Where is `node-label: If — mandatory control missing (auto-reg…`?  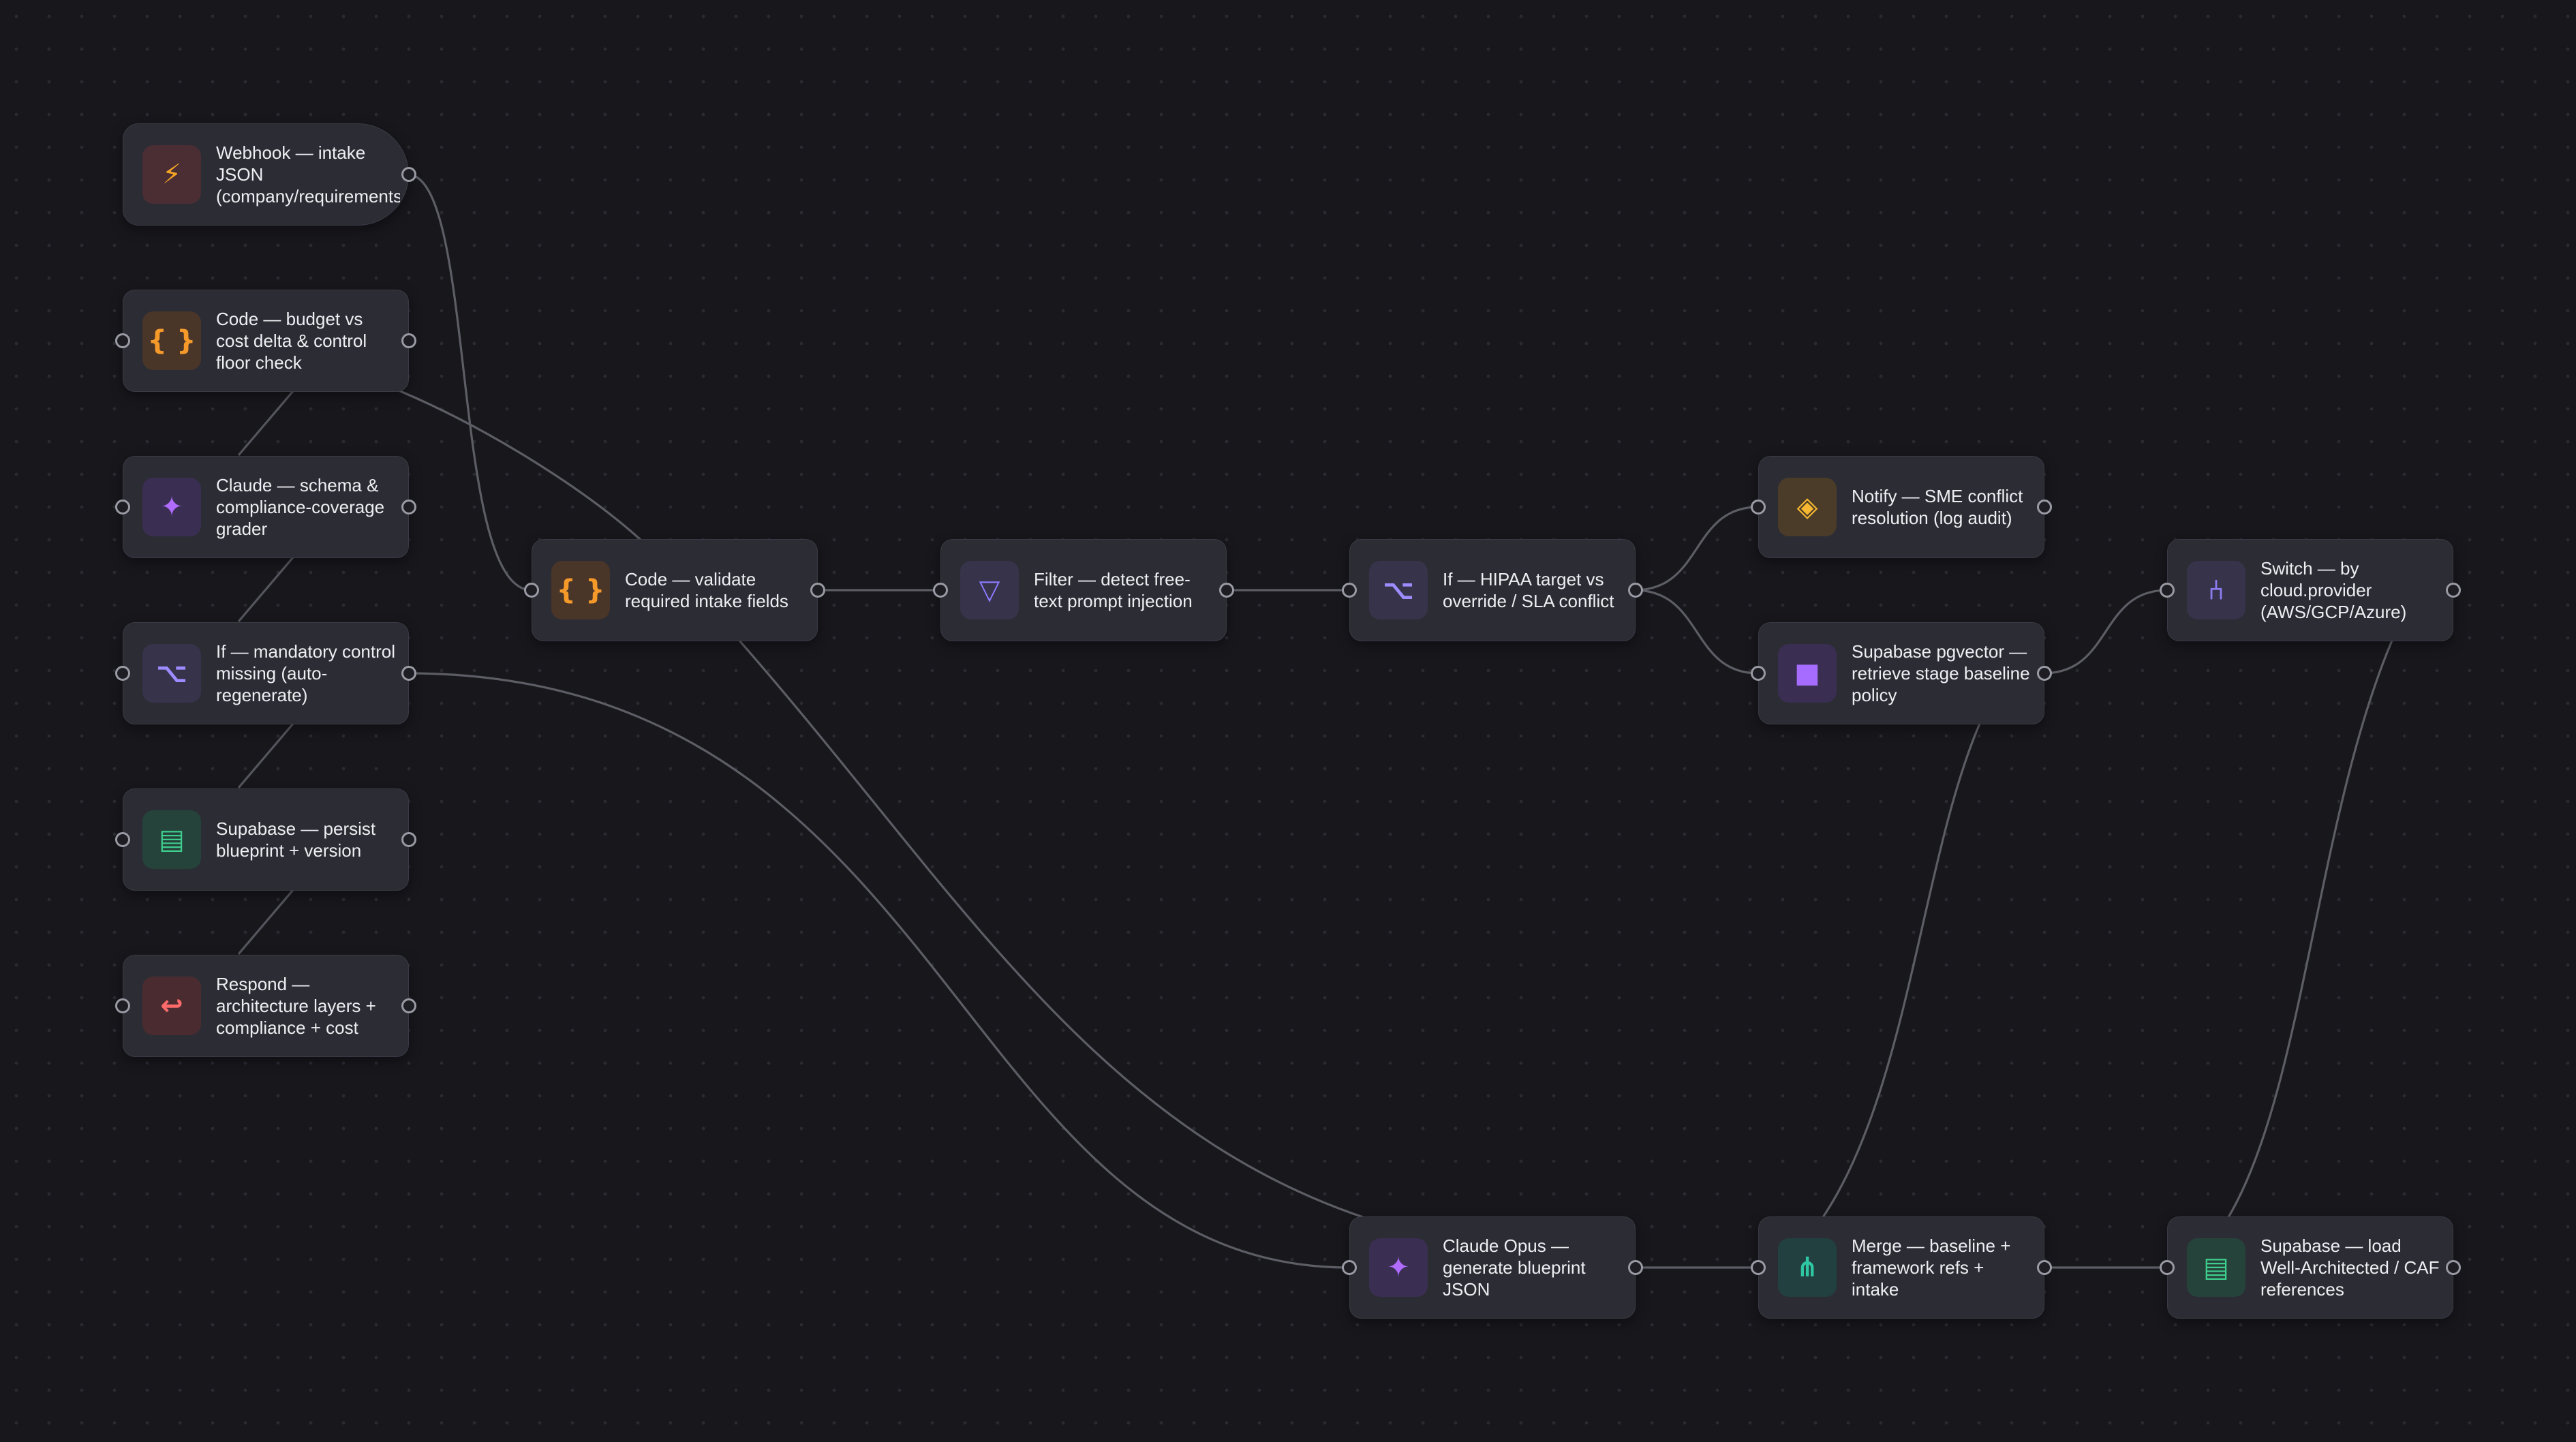 node-label: If — mandatory control missing (auto-reg… is located at coordinates (305, 673).